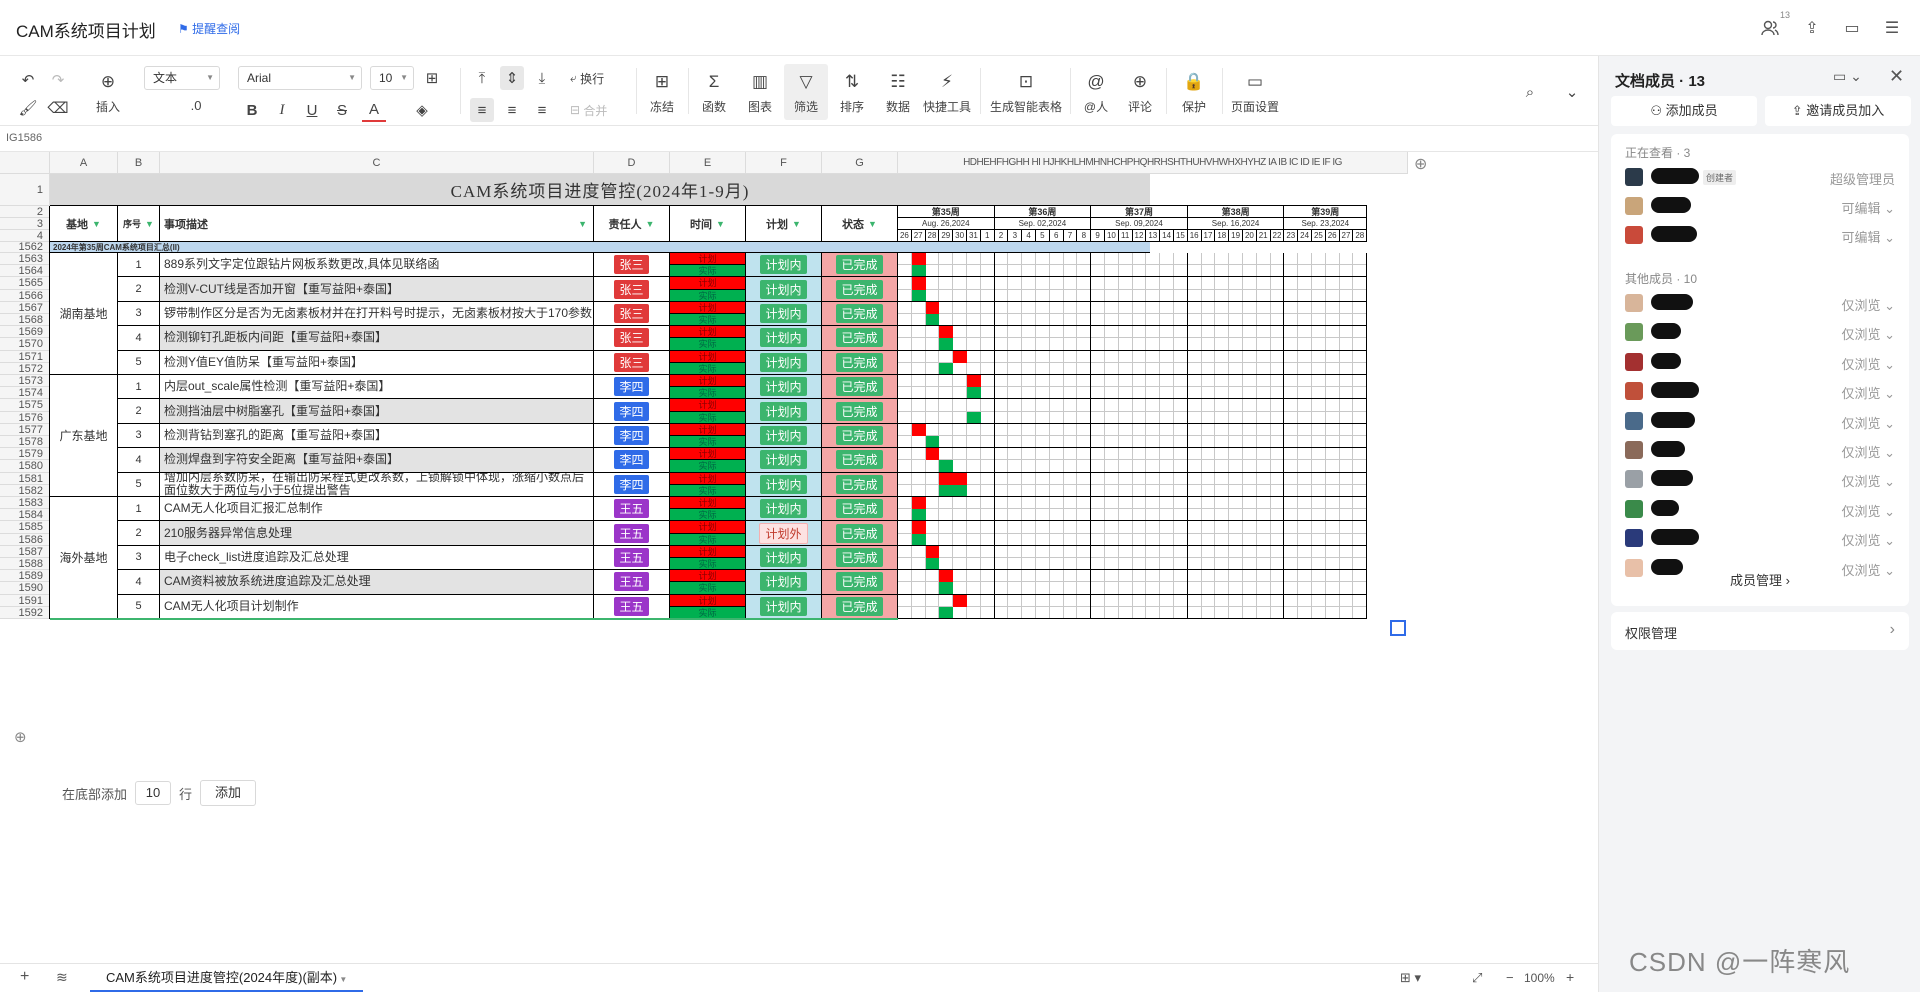  What do you see at coordinates (25, 490) in the screenshot?
I see `row-header: 1582` at bounding box center [25, 490].